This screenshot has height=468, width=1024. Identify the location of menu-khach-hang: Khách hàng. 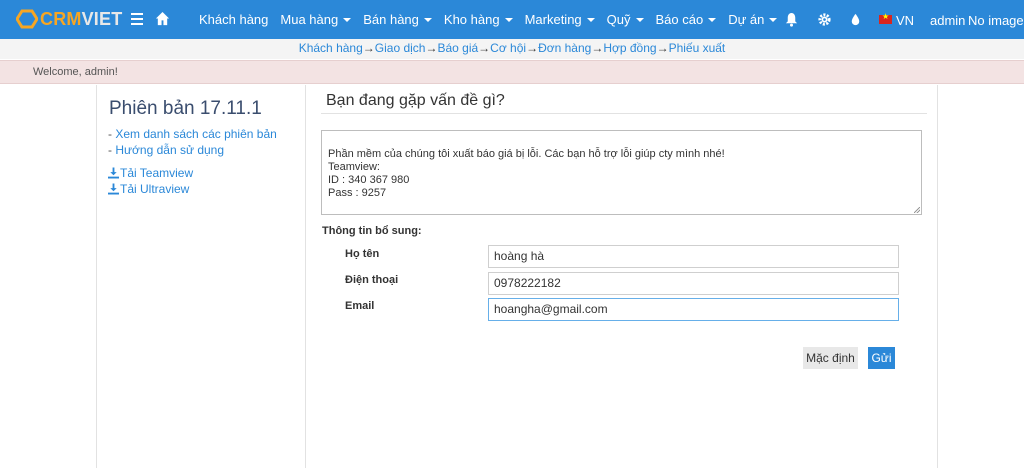
(233, 19).